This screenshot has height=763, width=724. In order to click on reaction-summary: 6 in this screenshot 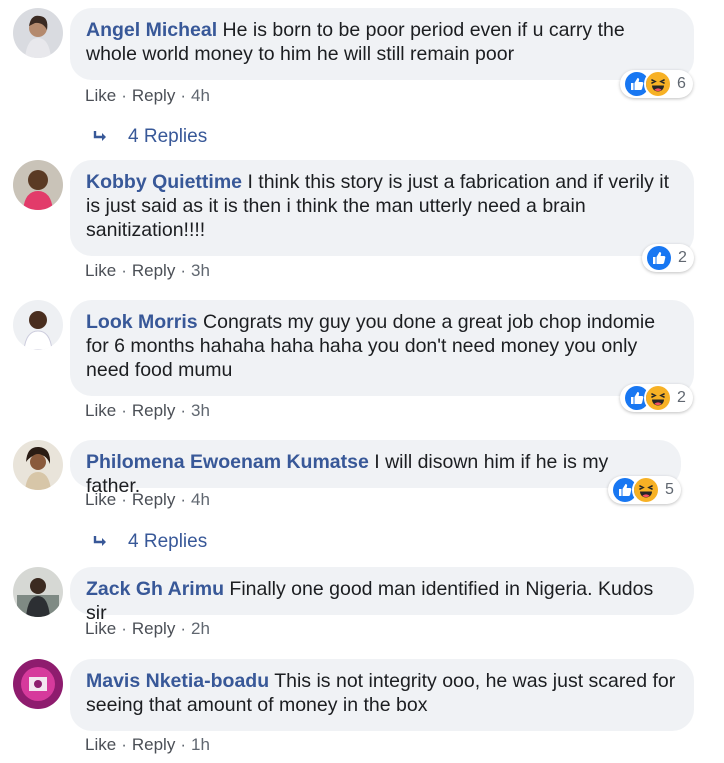, I will do `click(656, 84)`.